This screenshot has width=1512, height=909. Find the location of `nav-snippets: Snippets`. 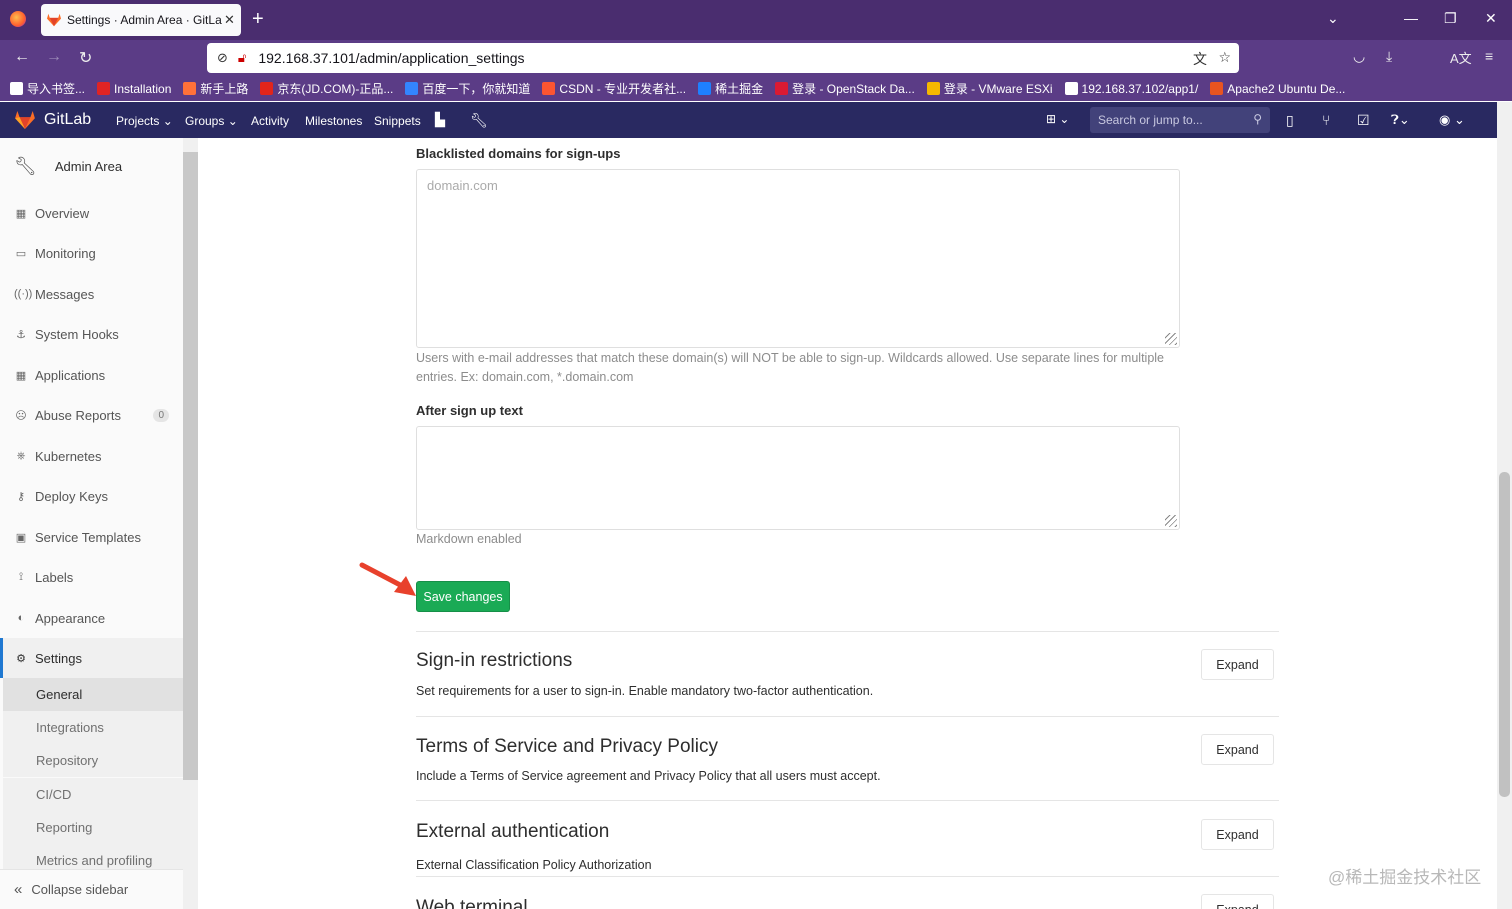

nav-snippets: Snippets is located at coordinates (397, 121).